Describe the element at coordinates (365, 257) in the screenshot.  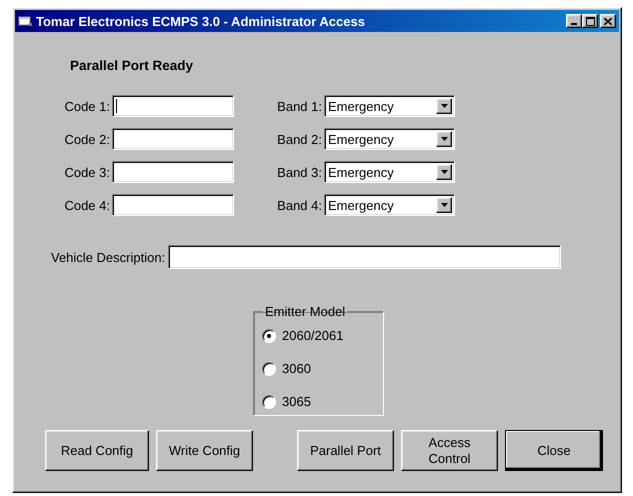
I see `vehicle-description-field` at that location.